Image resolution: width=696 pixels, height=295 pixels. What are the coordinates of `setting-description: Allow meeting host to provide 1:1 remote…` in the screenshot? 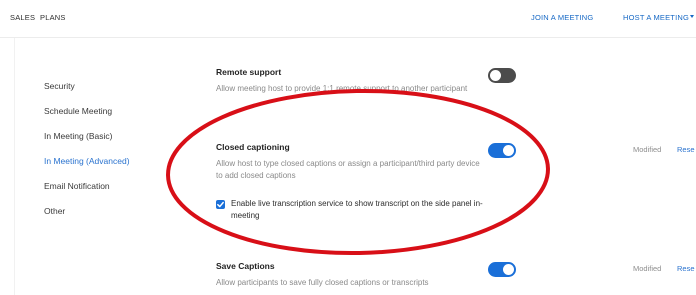 It's located at (342, 88).